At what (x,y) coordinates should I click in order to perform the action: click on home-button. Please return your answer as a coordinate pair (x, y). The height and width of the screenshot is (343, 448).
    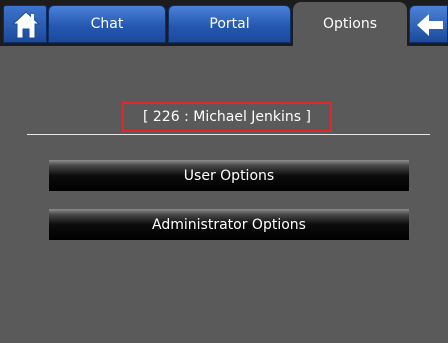
    Looking at the image, I should click on (25, 24).